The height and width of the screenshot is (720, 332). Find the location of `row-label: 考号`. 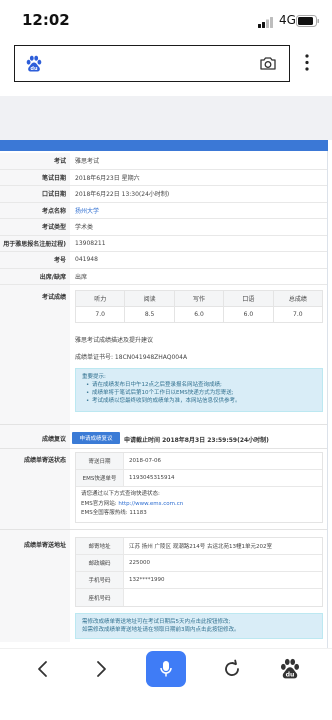

row-label: 考号 is located at coordinates (35, 260).